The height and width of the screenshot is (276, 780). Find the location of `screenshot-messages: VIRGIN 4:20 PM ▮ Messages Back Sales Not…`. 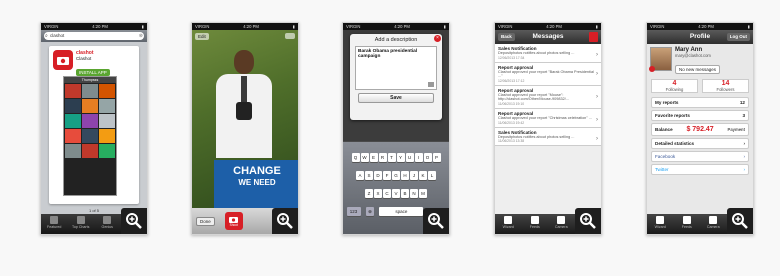

screenshot-messages: VIRGIN 4:20 PM ▮ Messages Back Sales Not… is located at coordinates (548, 128).